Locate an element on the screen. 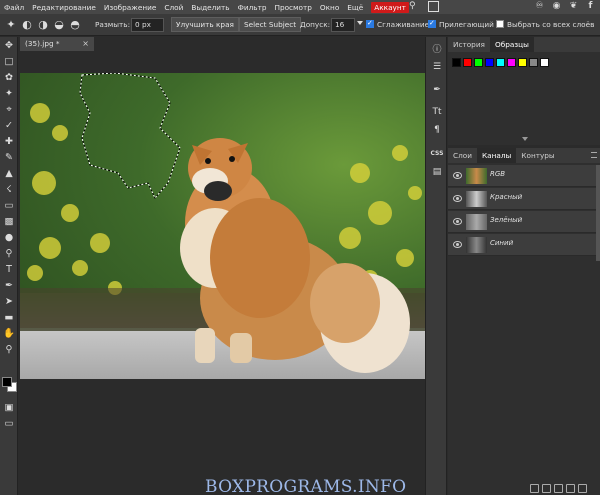 The height and width of the screenshot is (495, 600). close-icon: × is located at coordinates (85, 44).